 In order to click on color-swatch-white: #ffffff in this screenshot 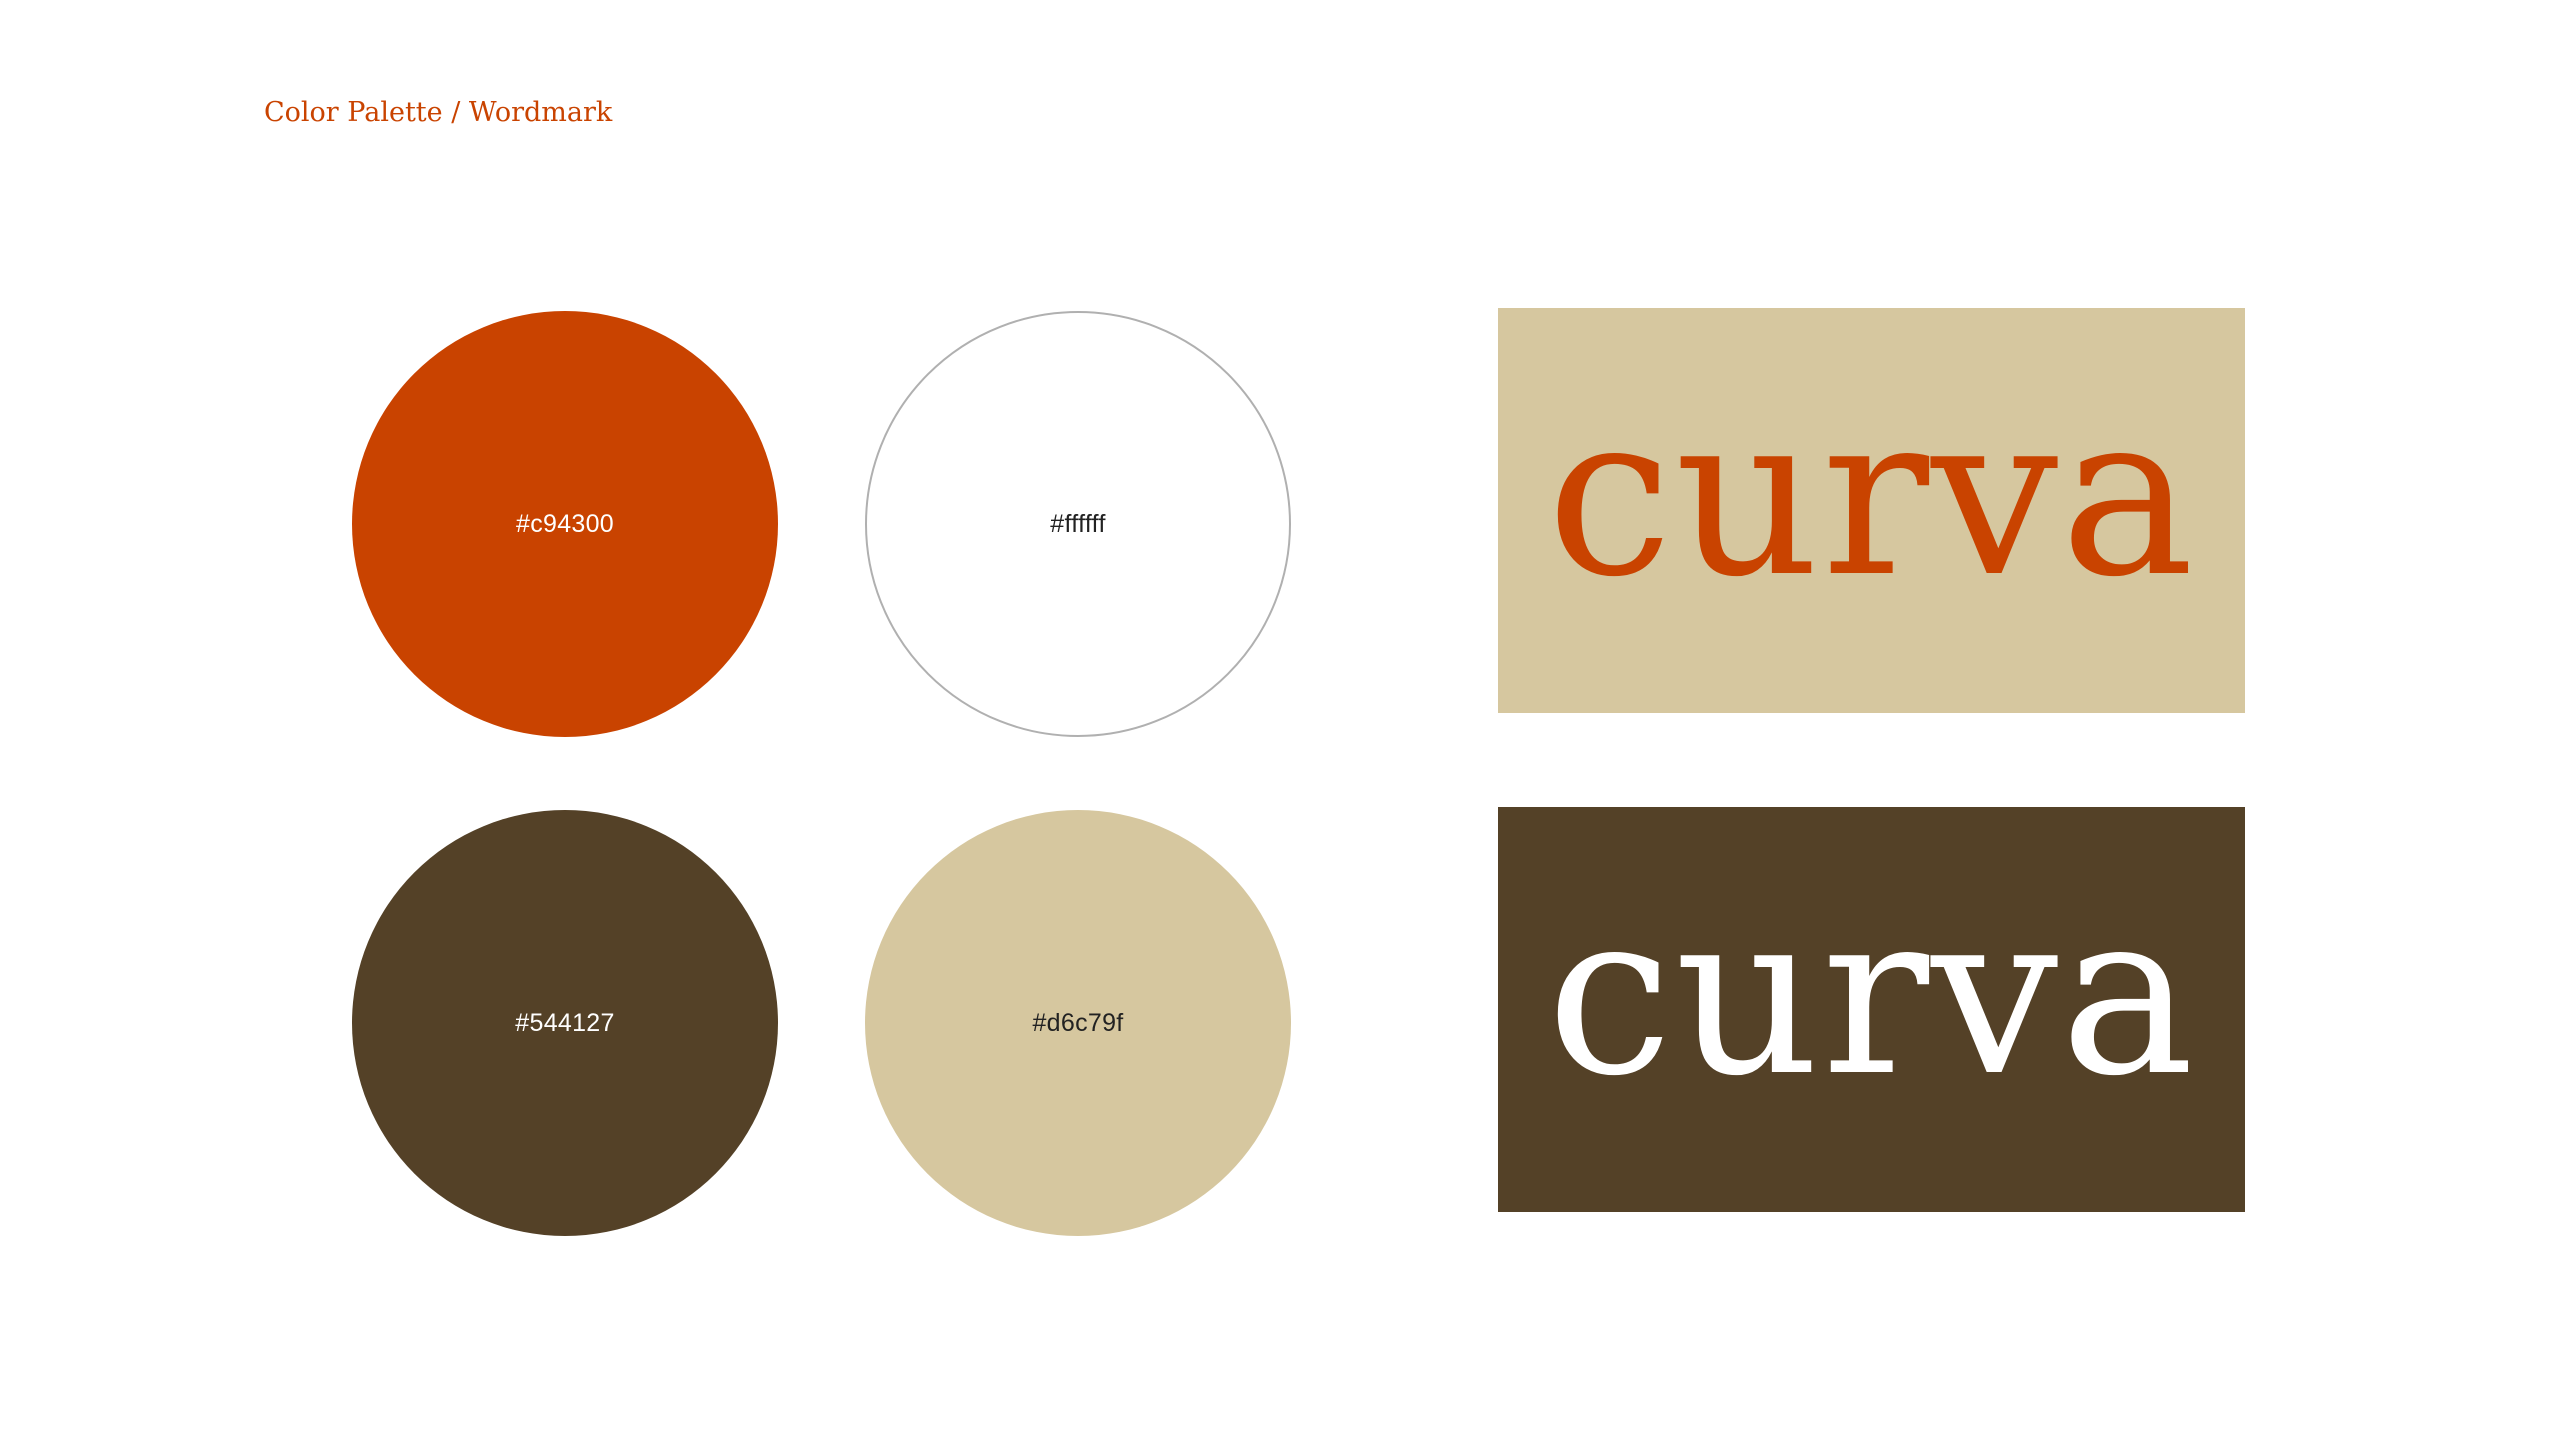, I will do `click(1078, 524)`.